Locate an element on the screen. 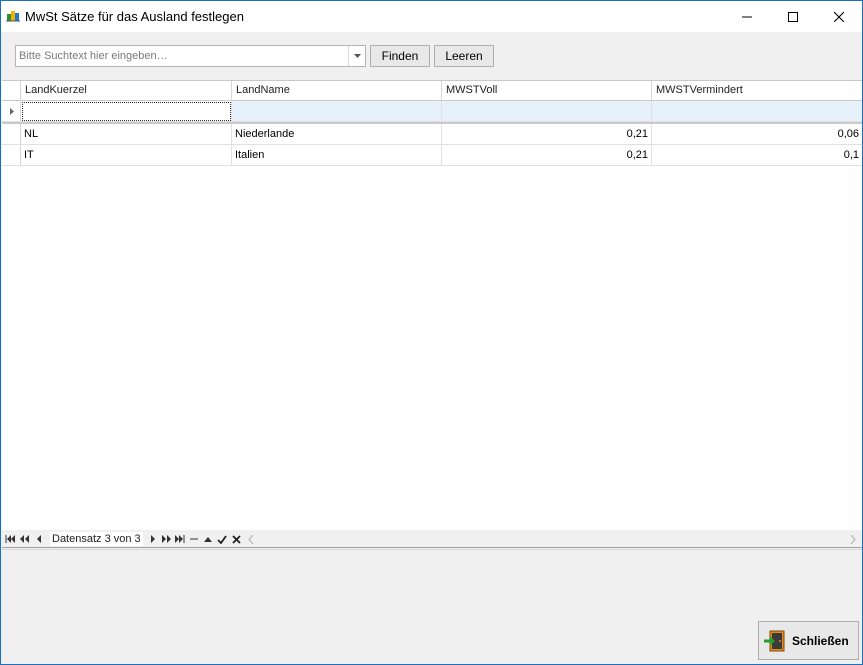 The width and height of the screenshot is (863, 665). close-button-label: Schließen is located at coordinates (820, 640).